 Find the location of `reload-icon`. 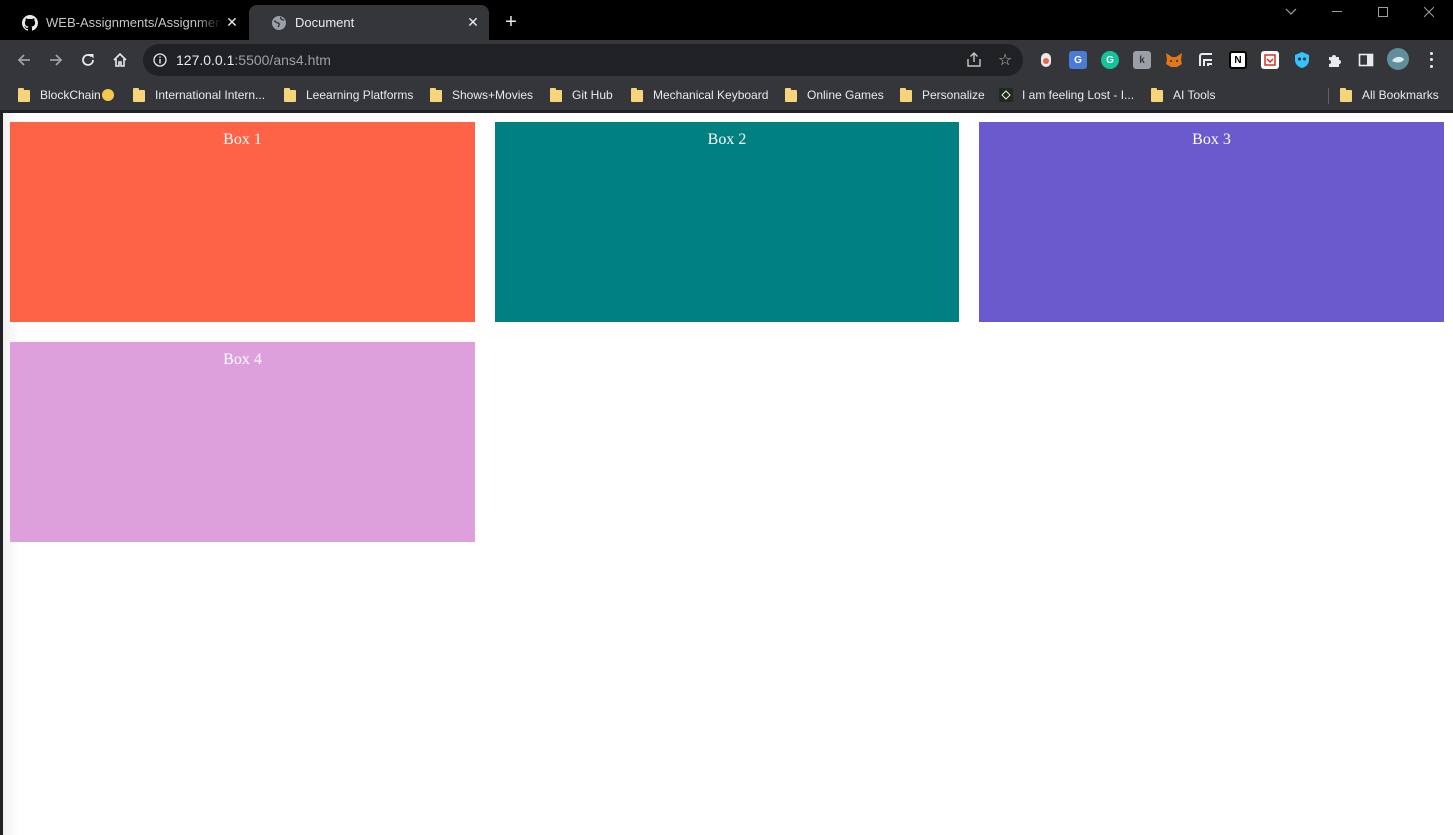

reload-icon is located at coordinates (88, 60).